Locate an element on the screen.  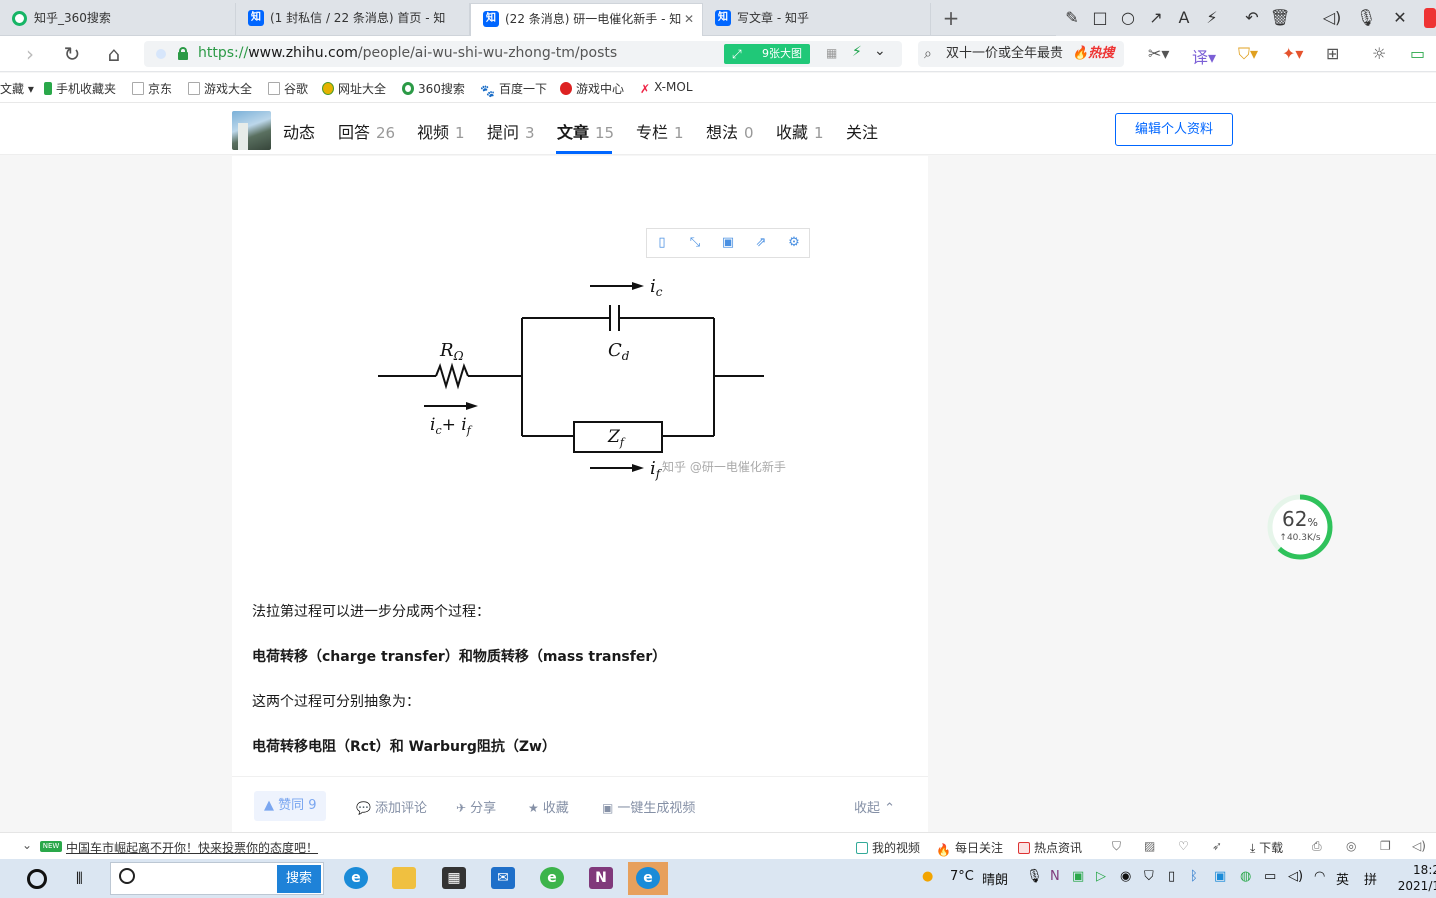
bookmark-item: 🐾 百度一下 is located at coordinates (513, 89).